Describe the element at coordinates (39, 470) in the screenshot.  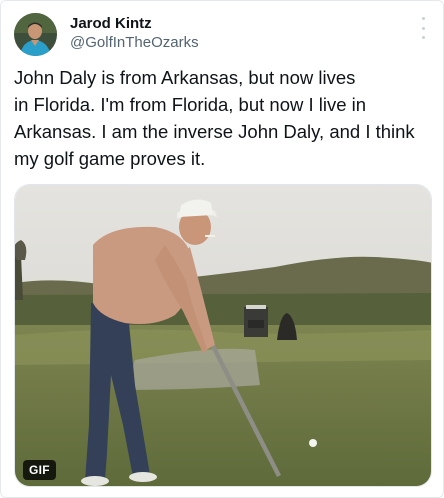
I see `gif-badge: GIF` at that location.